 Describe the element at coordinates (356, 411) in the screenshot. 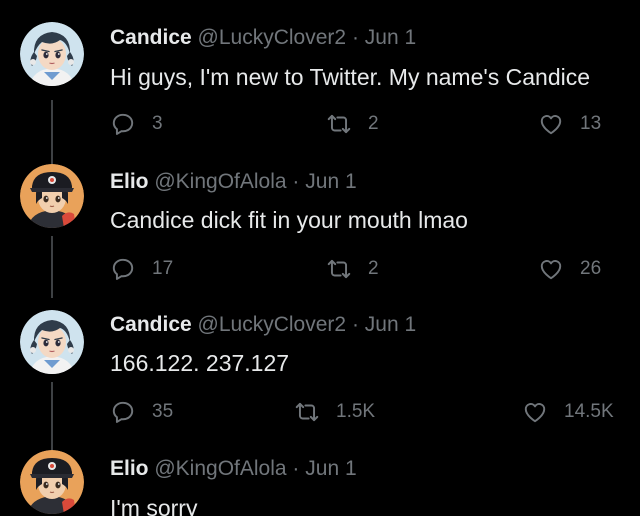

I see `retweet-count: 1.5K` at that location.